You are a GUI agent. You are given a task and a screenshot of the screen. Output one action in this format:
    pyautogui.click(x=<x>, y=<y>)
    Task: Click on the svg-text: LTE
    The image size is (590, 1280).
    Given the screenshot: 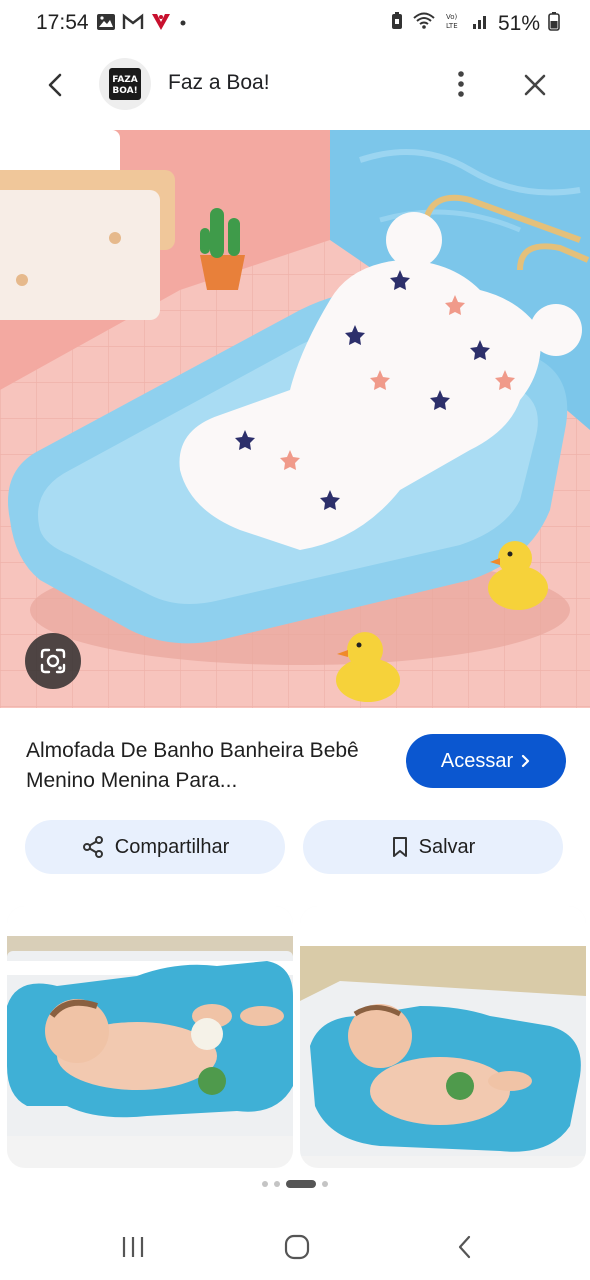 What is the action you would take?
    pyautogui.click(x=452, y=26)
    